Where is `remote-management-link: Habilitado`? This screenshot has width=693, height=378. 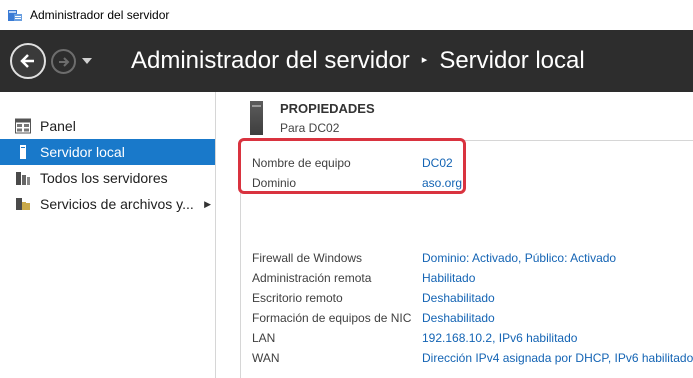 remote-management-link: Habilitado is located at coordinates (448, 278).